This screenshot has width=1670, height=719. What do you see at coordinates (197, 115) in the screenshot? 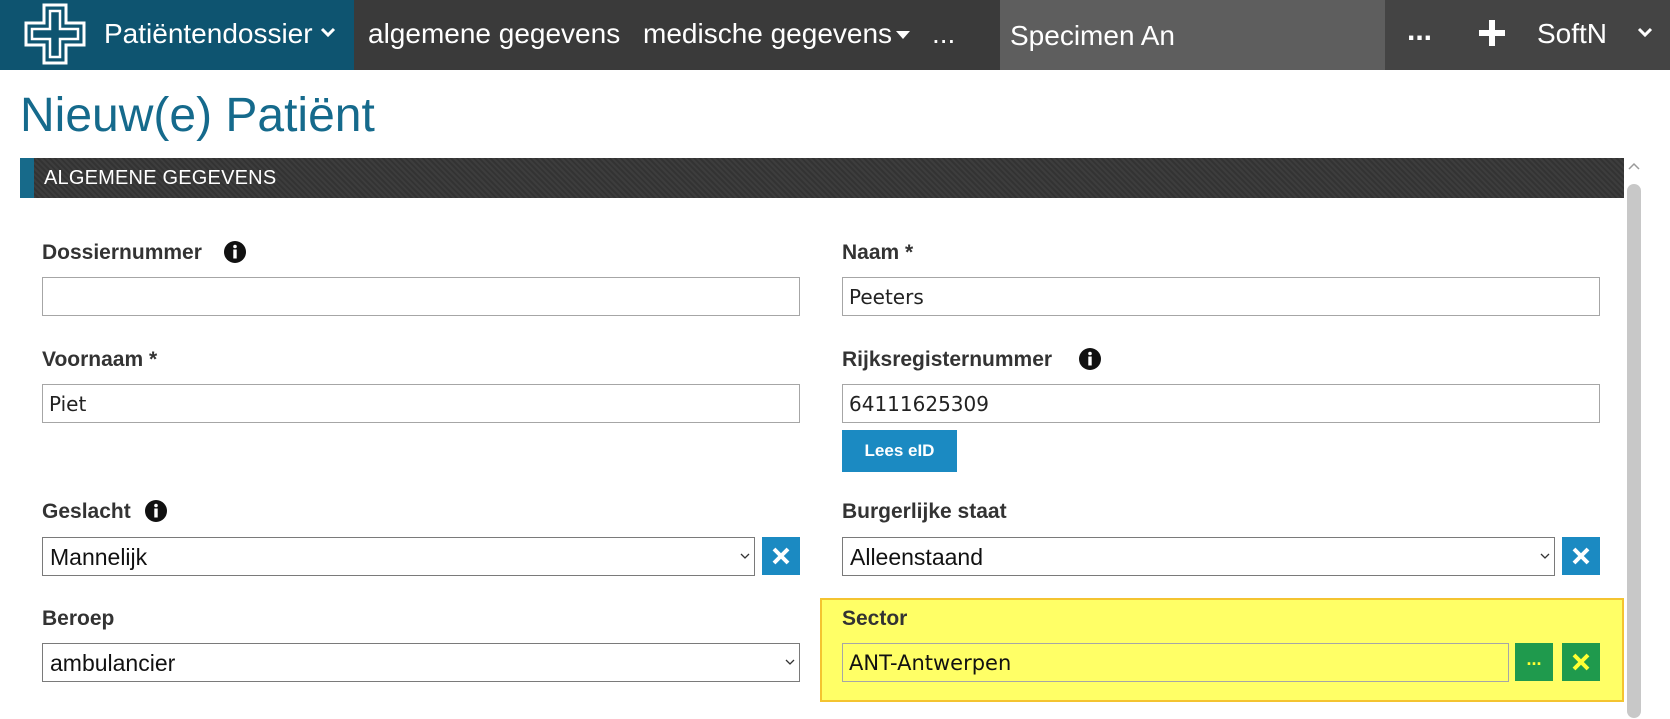
I see `page-title: Nieuw(e) Patiënt` at bounding box center [197, 115].